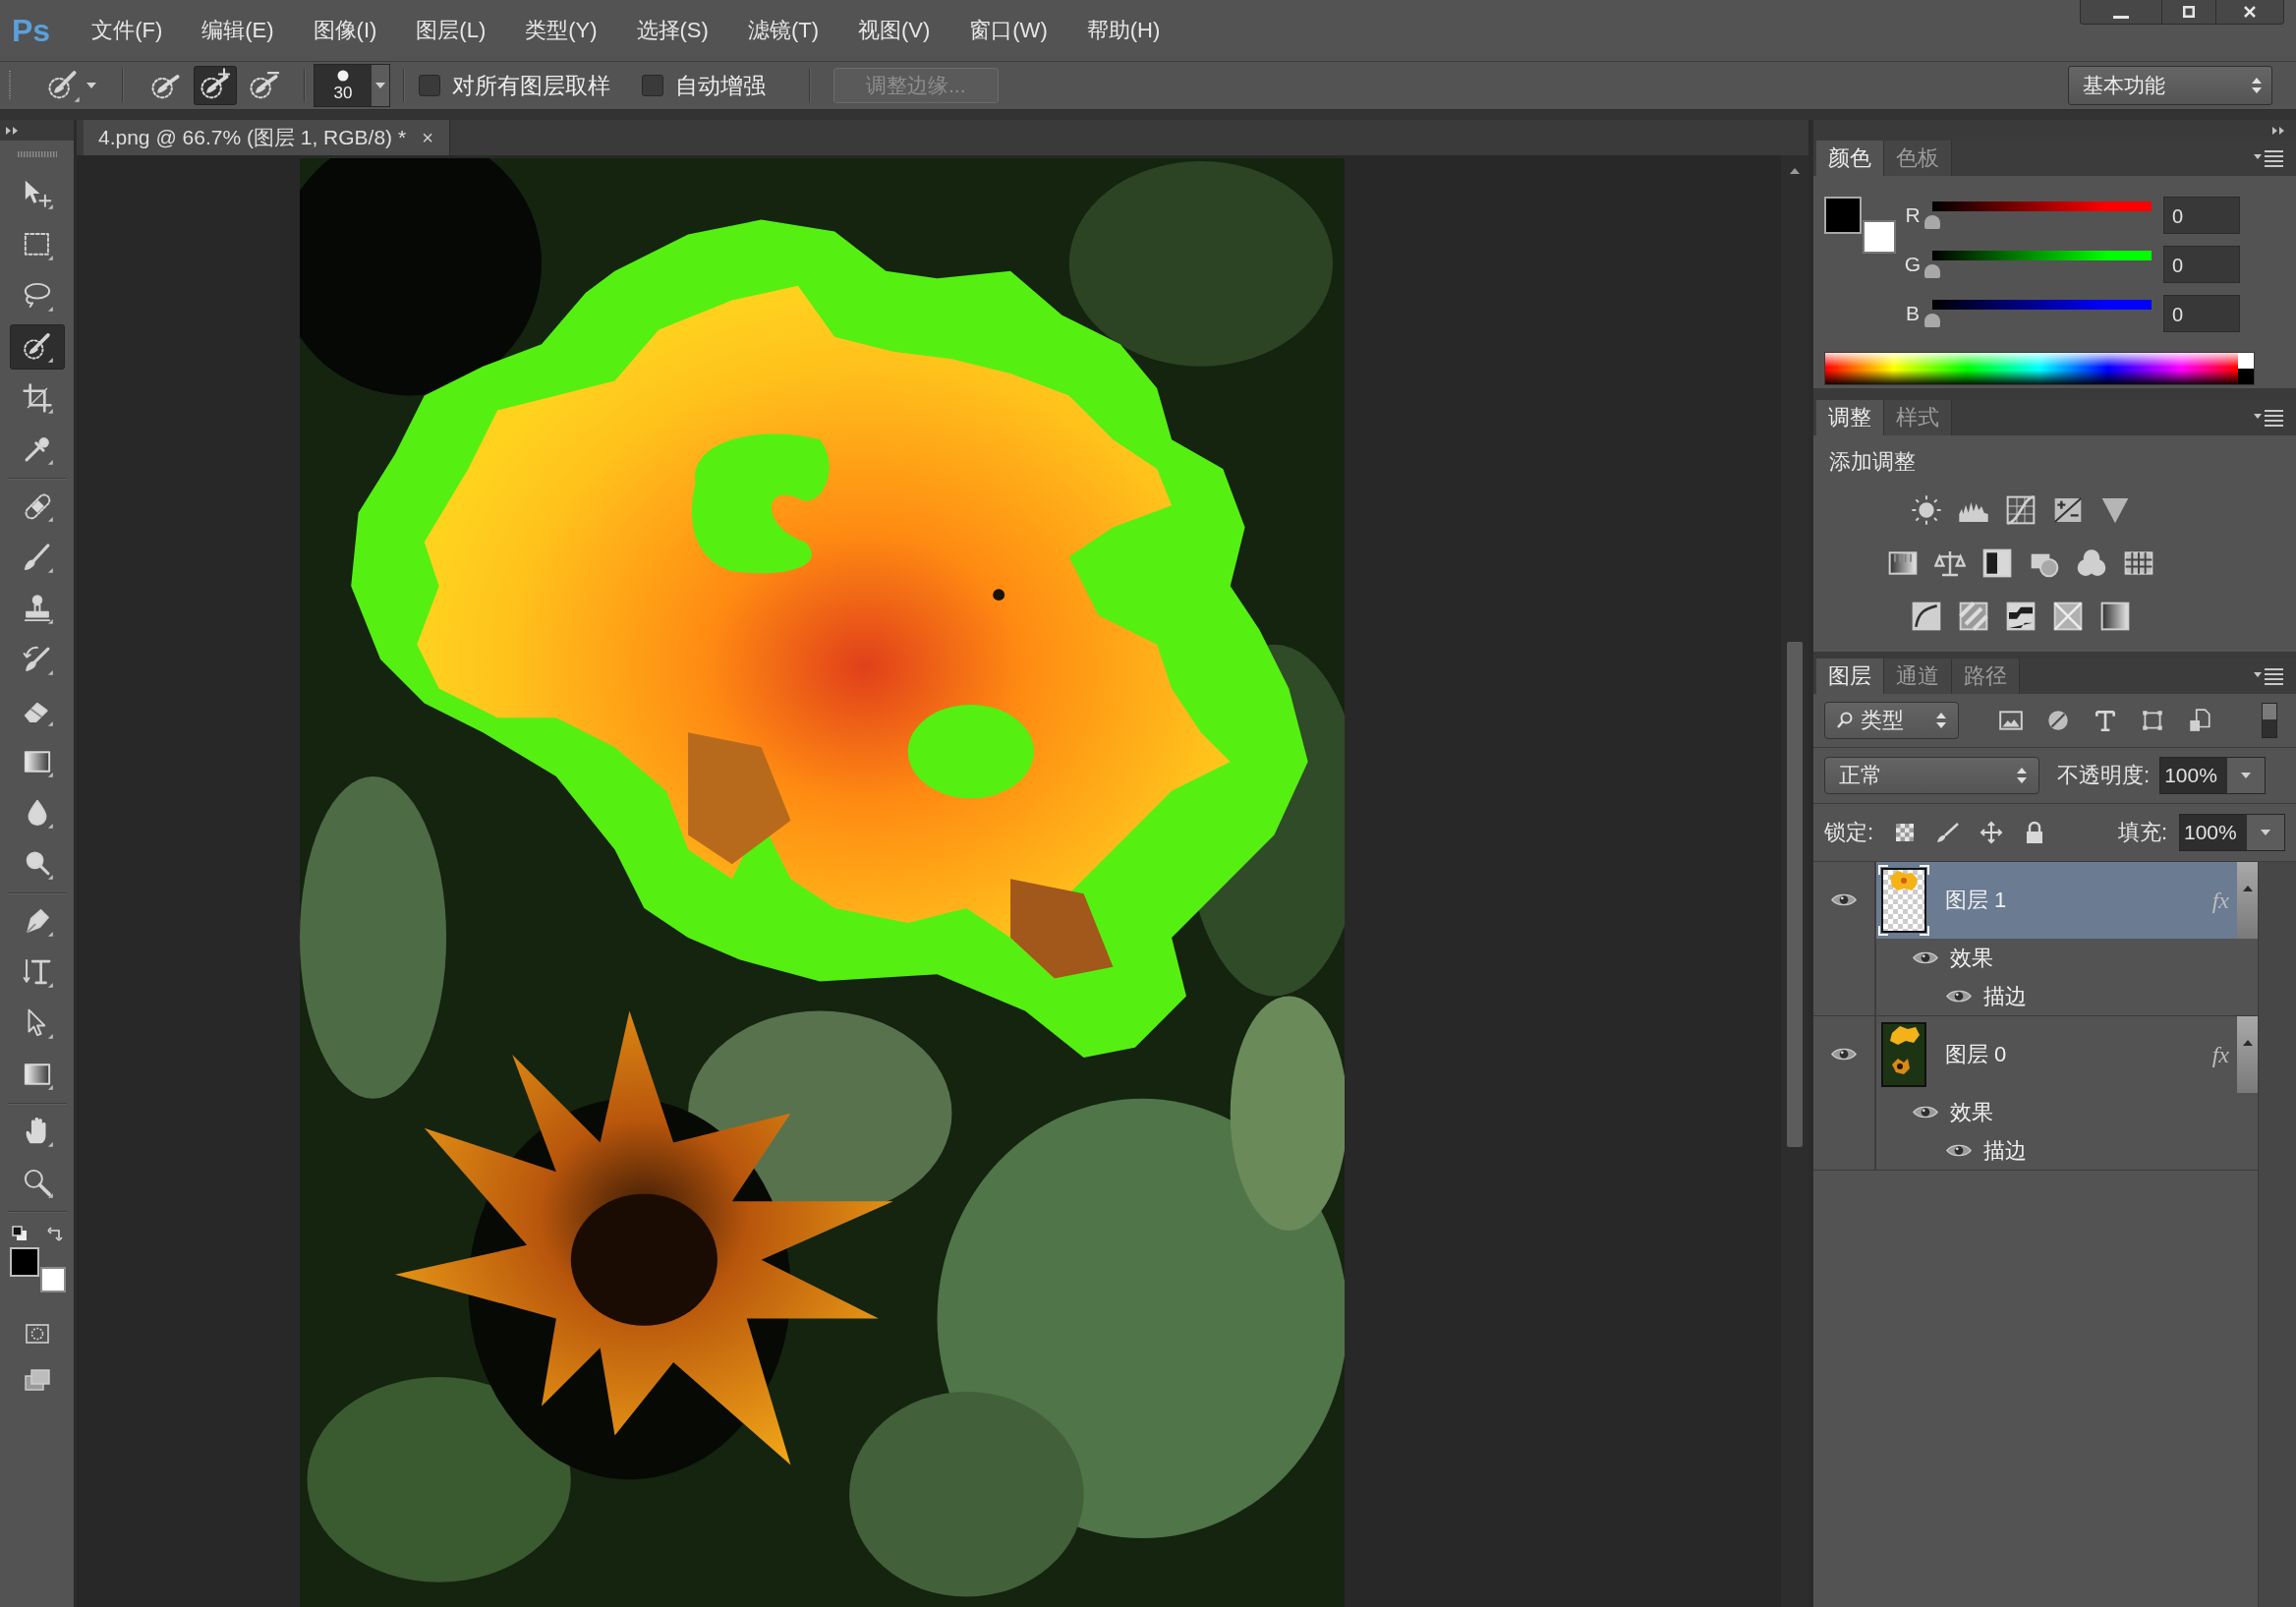  What do you see at coordinates (2068, 510) in the screenshot?
I see `plus-minus-icon` at bounding box center [2068, 510].